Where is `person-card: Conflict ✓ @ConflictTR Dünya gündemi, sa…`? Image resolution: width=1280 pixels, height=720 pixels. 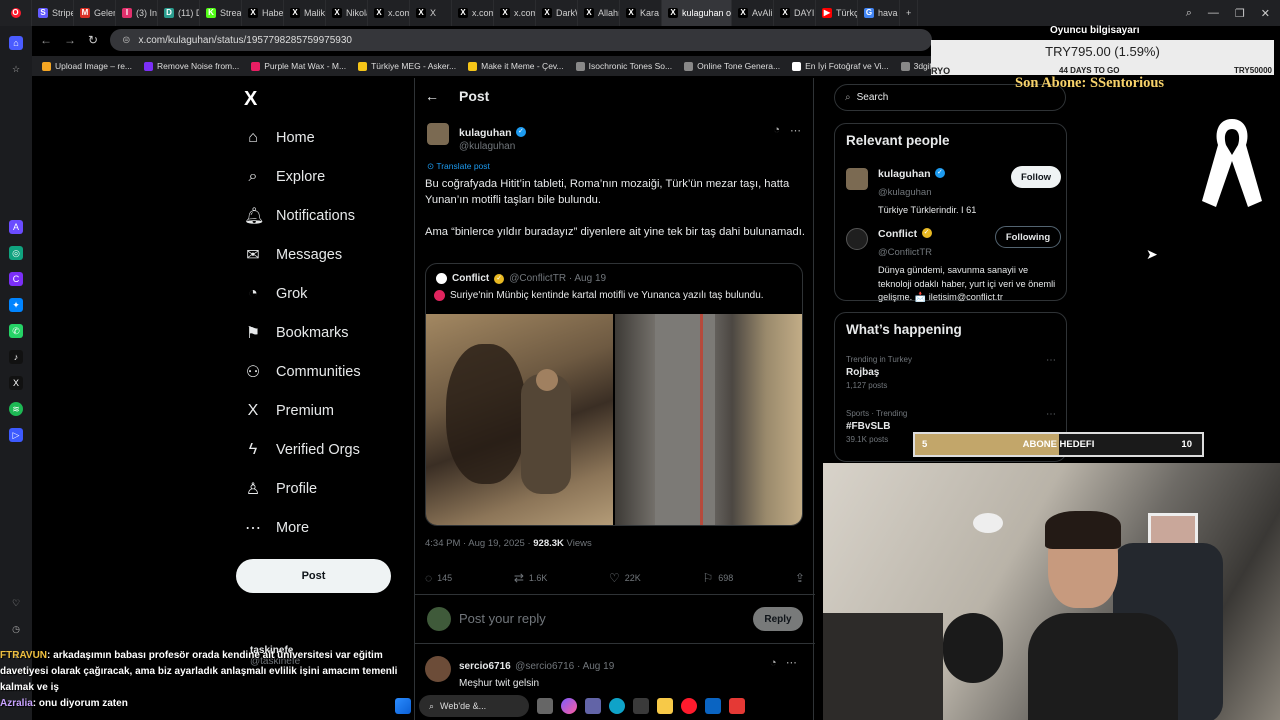 person-card: Conflict ✓ @ConflictTR Dünya gündemi, sa… is located at coordinates (953, 264).